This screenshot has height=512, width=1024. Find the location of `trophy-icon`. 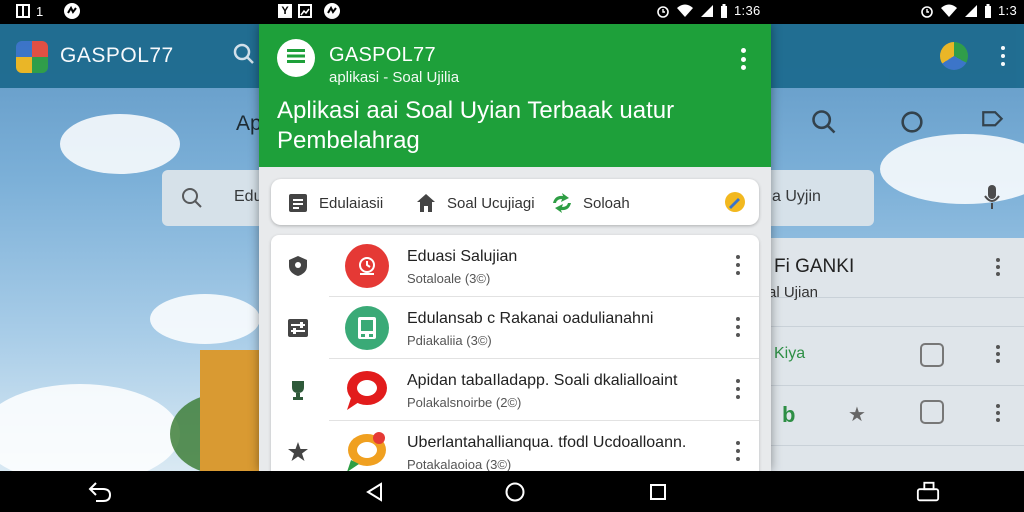

trophy-icon is located at coordinates (298, 390).